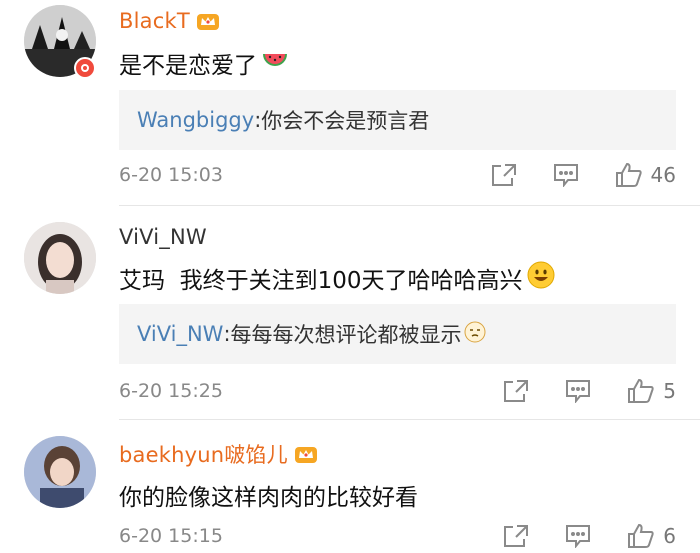 The height and width of the screenshot is (553, 700). I want to click on watermelon-emoji-icon, so click(275, 63).